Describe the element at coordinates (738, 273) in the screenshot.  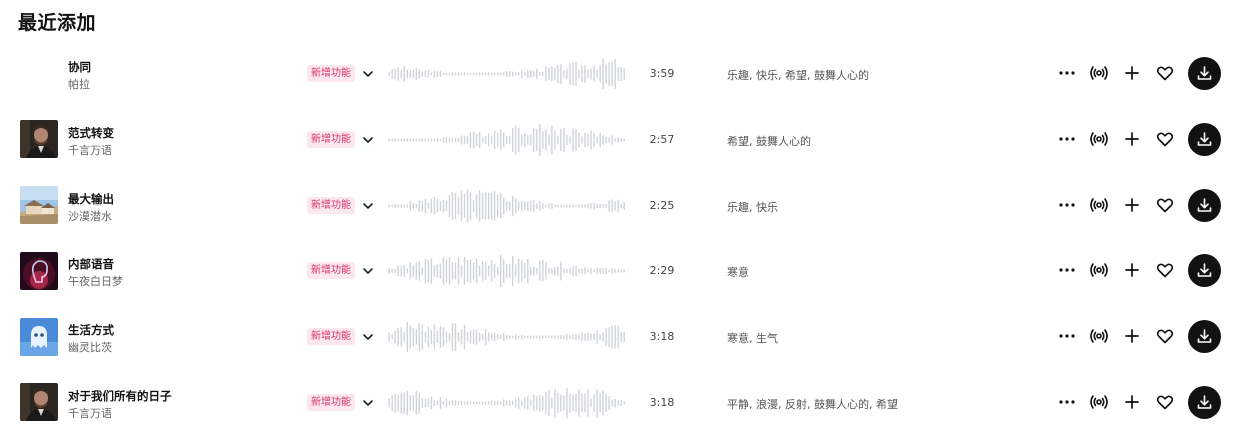
I see `track-tags: 寒意` at that location.